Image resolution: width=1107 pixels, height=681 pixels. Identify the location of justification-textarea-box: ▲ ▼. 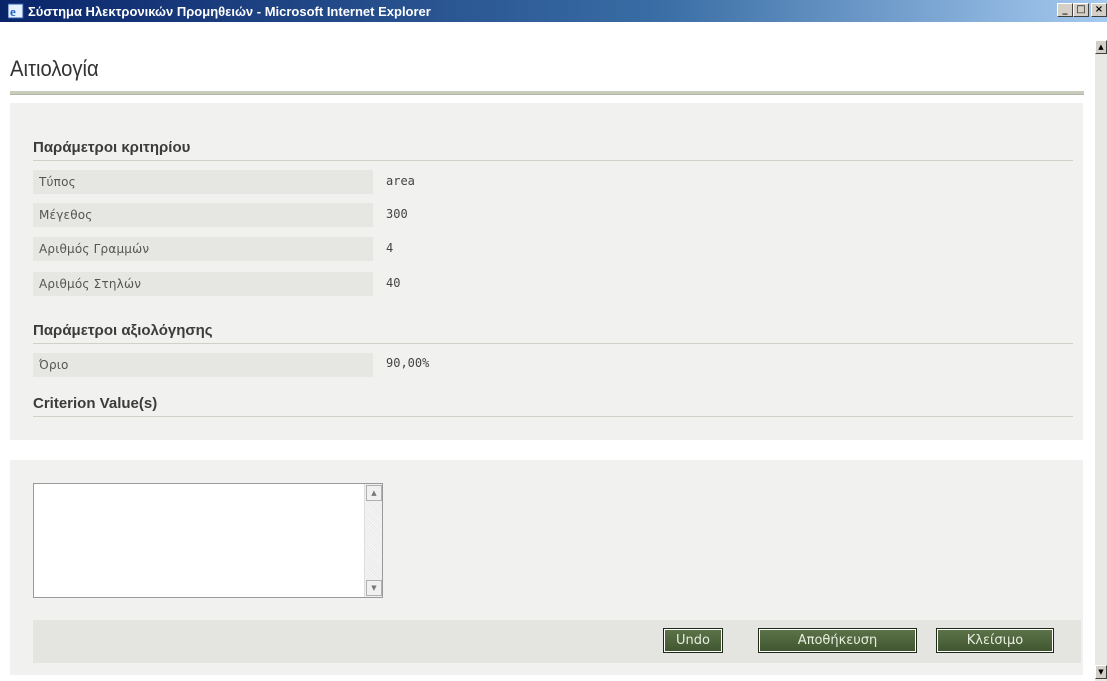
(208, 540).